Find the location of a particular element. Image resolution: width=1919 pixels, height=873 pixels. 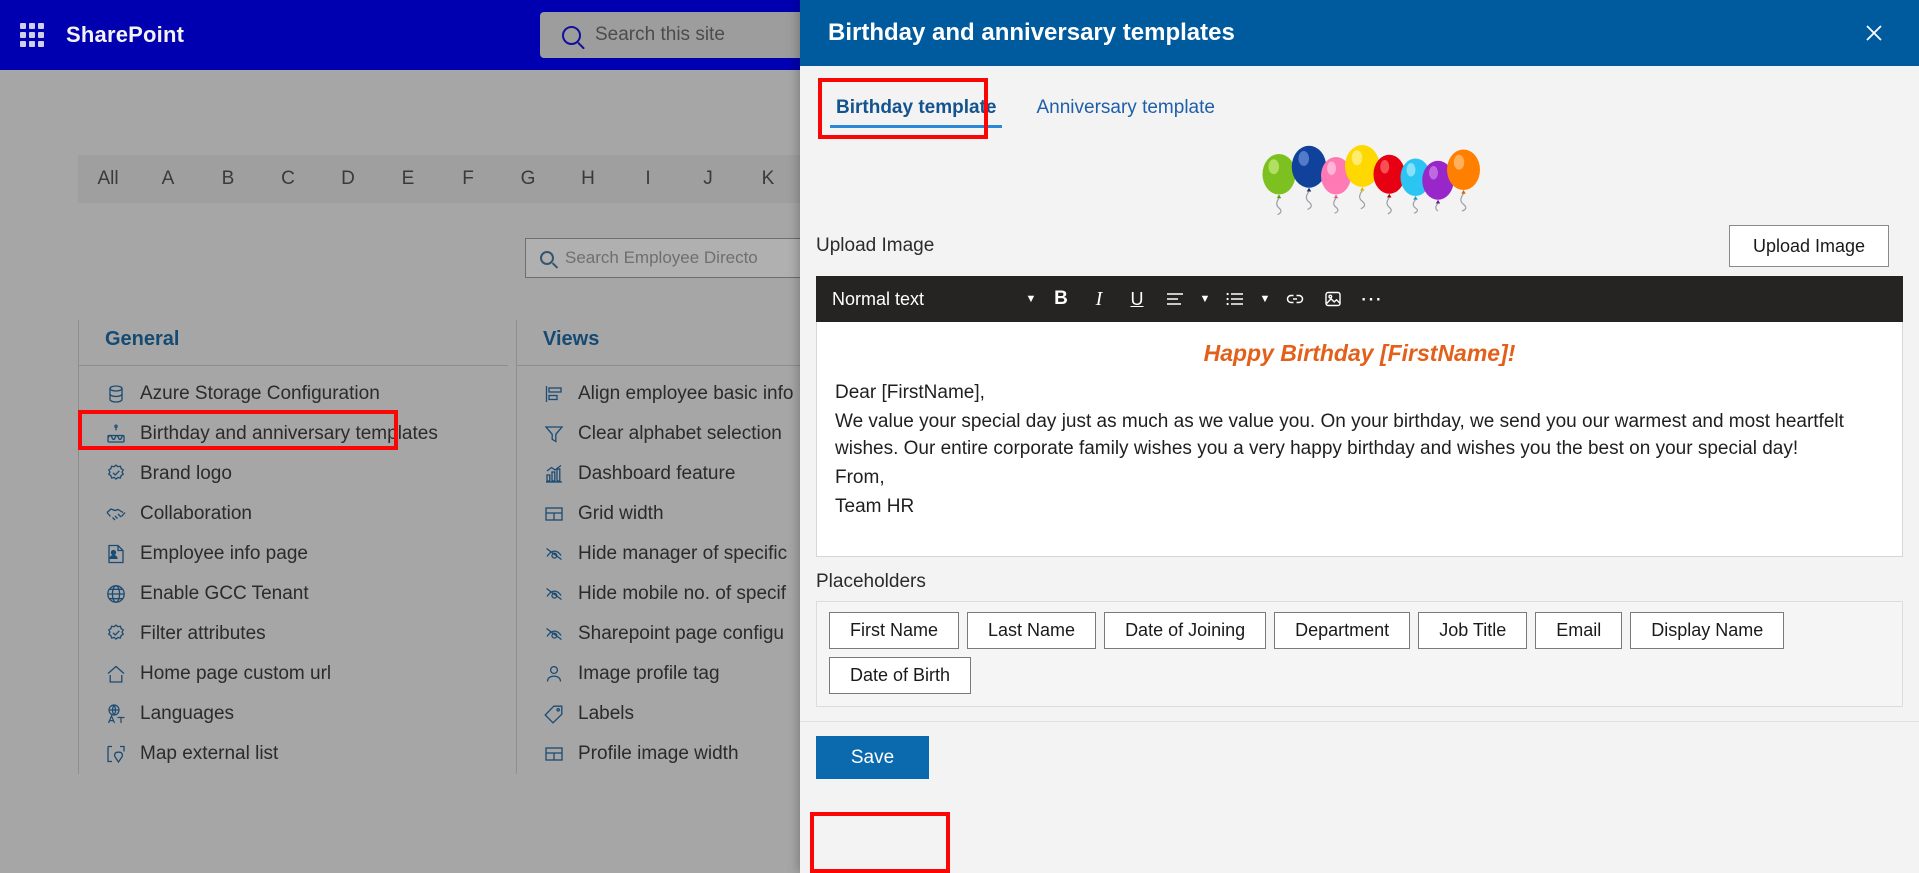

app-launcher-icon is located at coordinates (32, 35).